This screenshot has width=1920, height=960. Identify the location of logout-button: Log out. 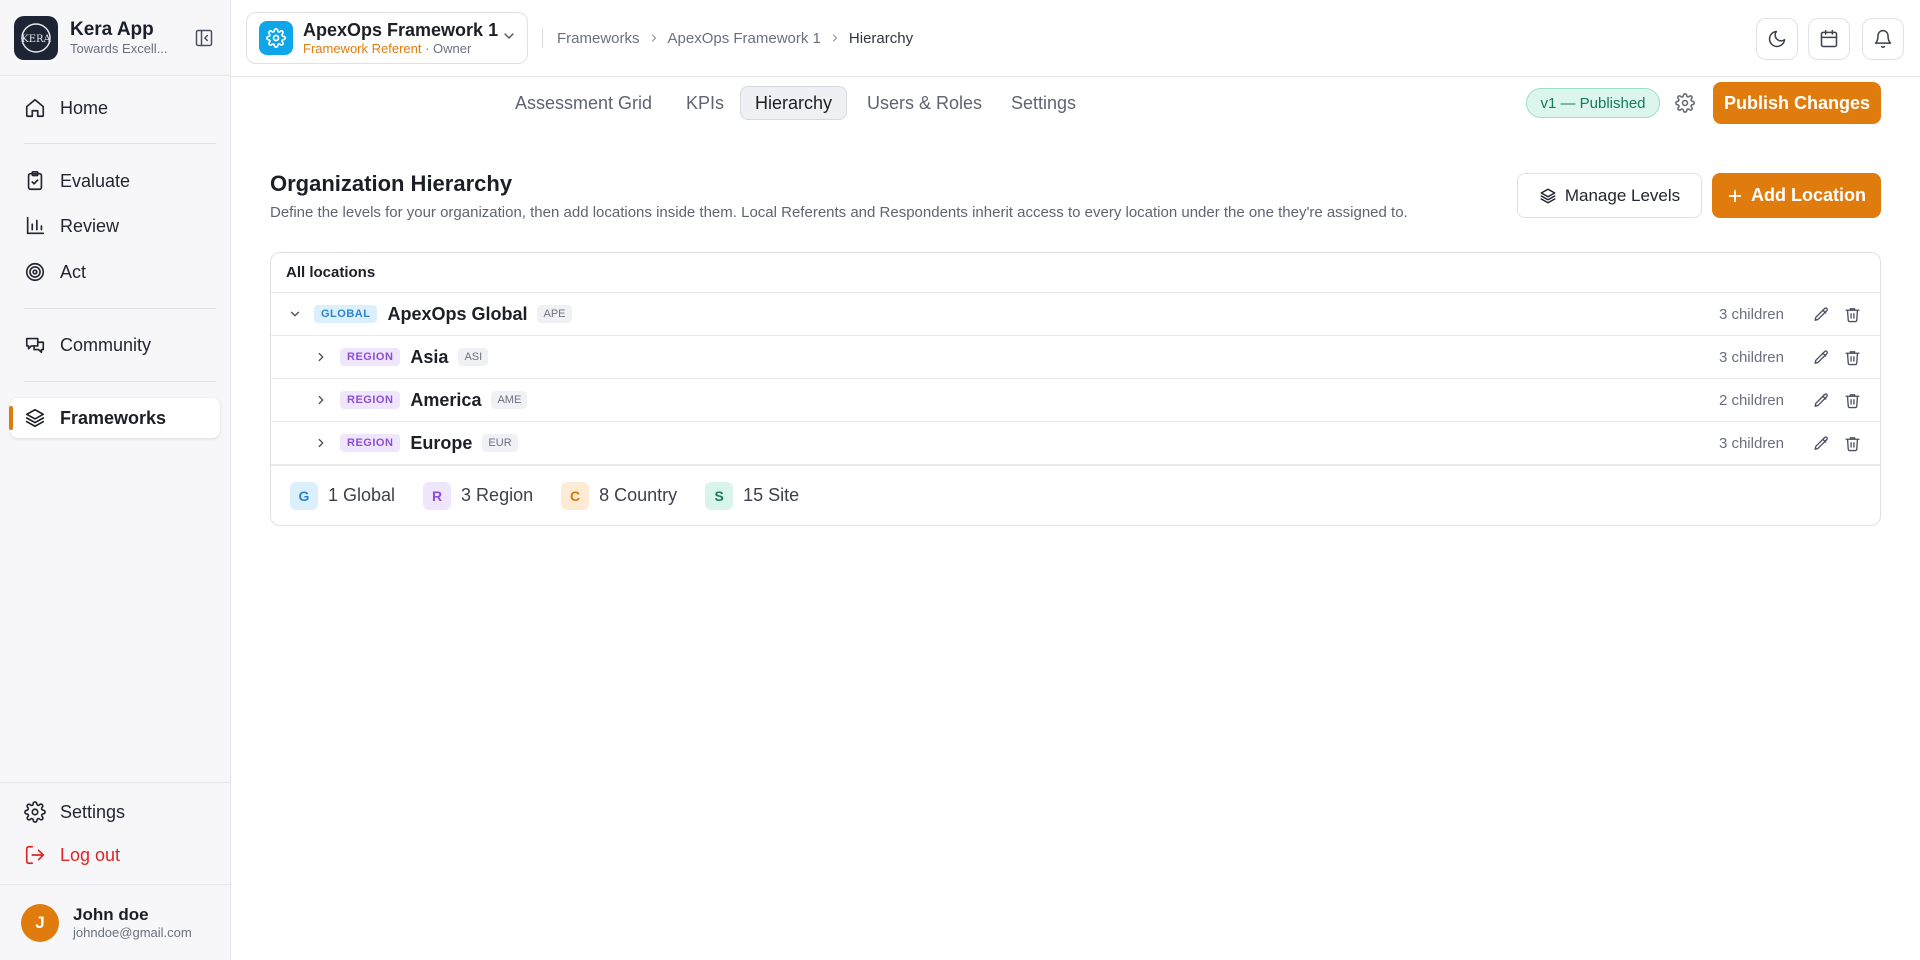
(115, 855).